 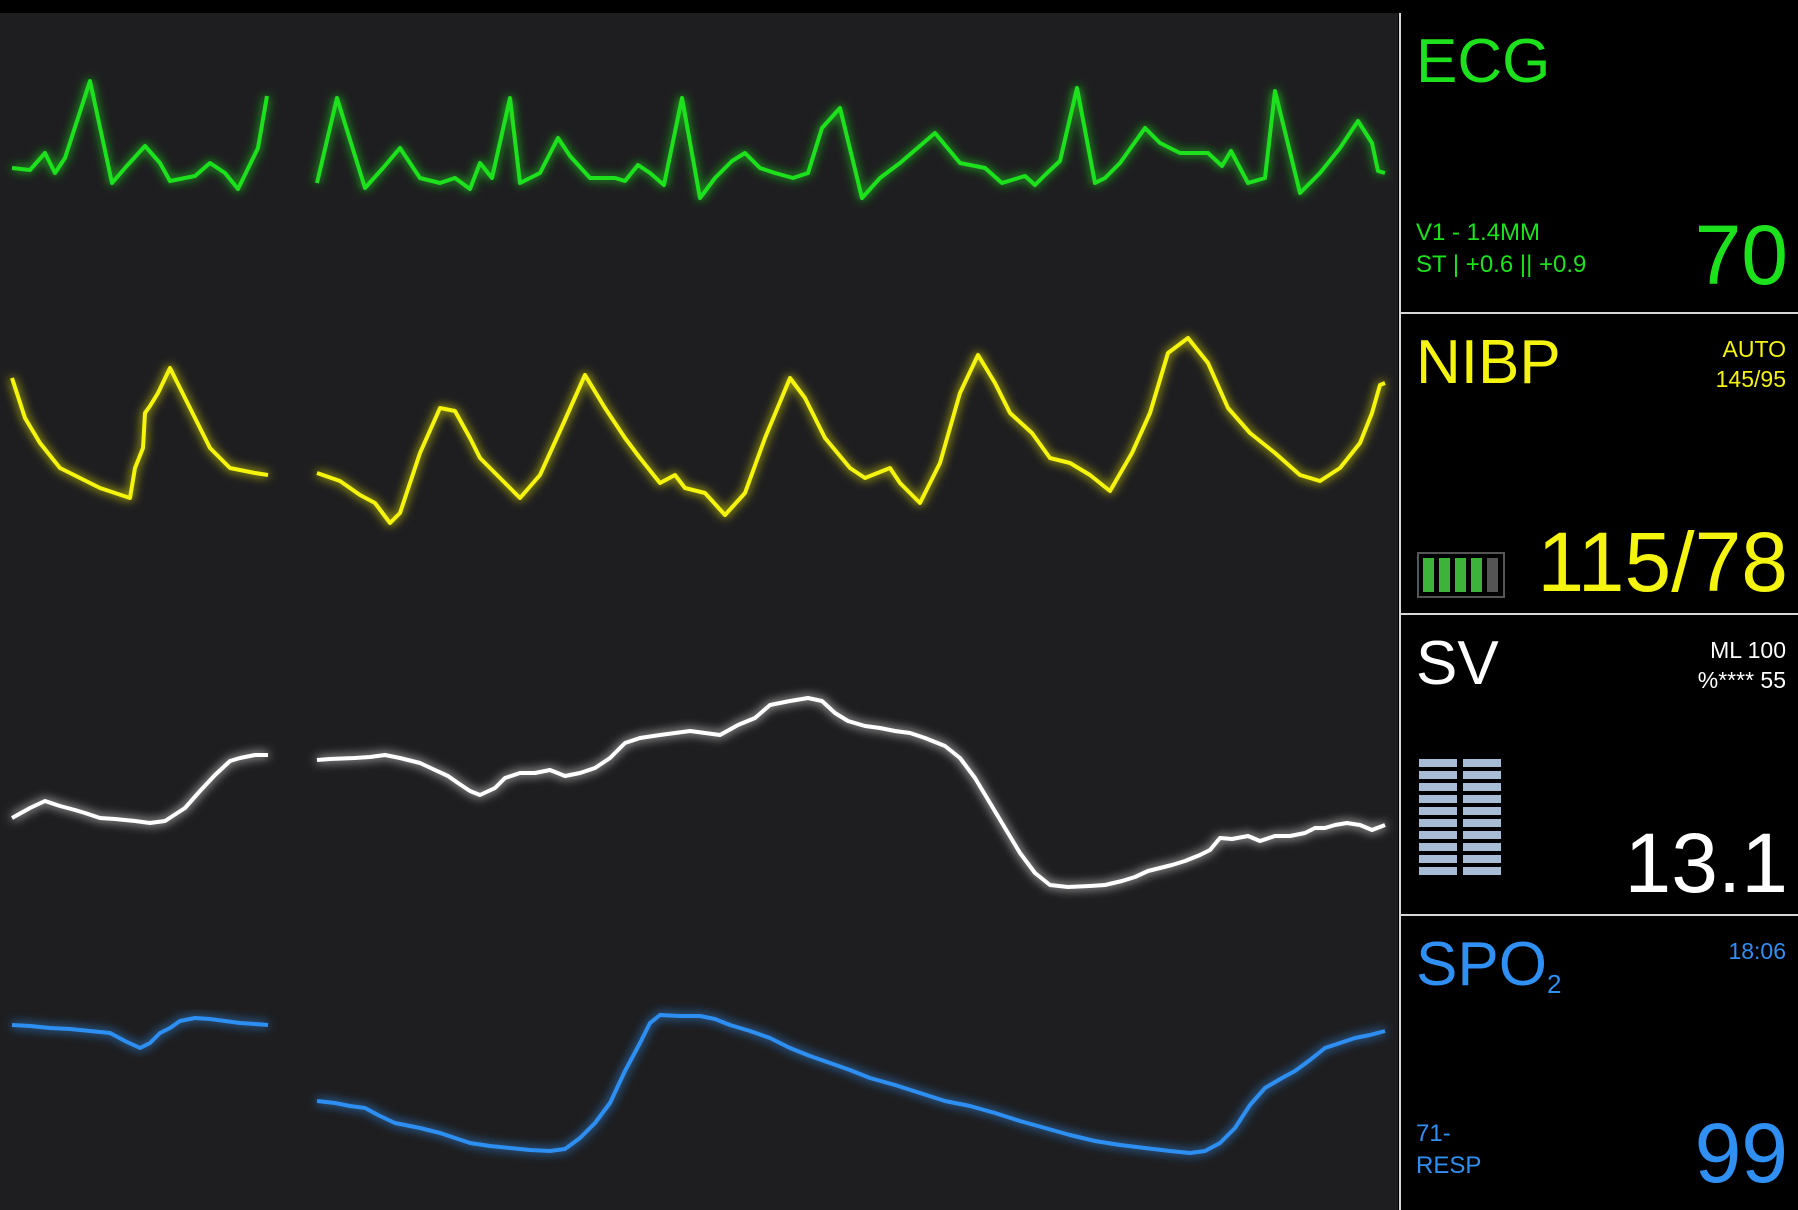 What do you see at coordinates (1750, 379) in the screenshot?
I see `nibp-last: 145/95` at bounding box center [1750, 379].